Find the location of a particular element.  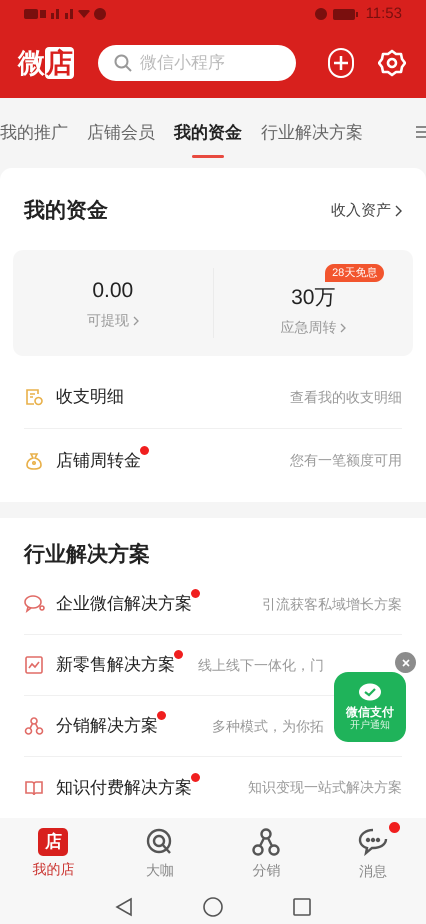

row-hint: 查看我的收支明细 is located at coordinates (346, 397).